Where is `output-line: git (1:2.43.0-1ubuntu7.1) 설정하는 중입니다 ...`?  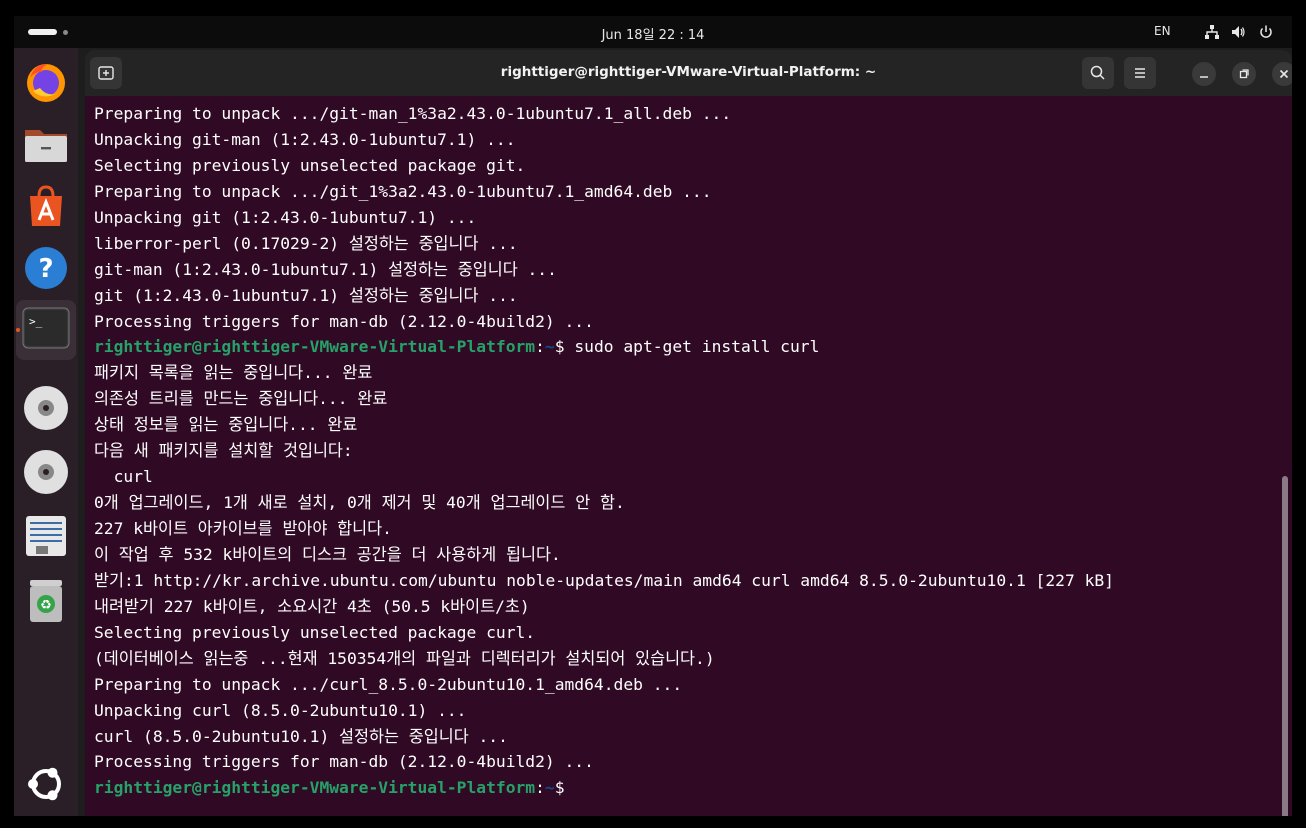 output-line: git (1:2.43.0-1ubuntu7.1) 설정하는 중입니다 ... is located at coordinates (306, 295).